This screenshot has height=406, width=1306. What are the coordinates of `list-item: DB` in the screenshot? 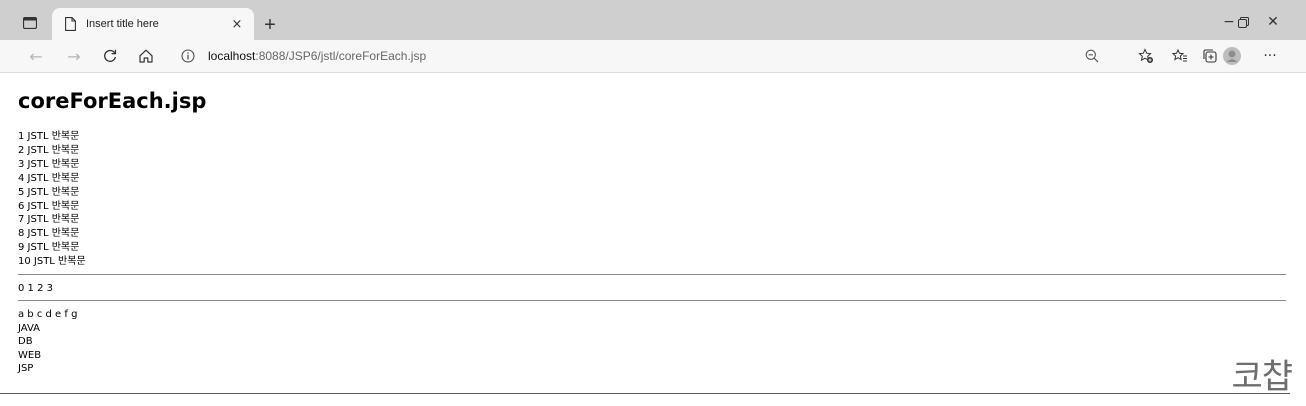 It's located at (25, 342).